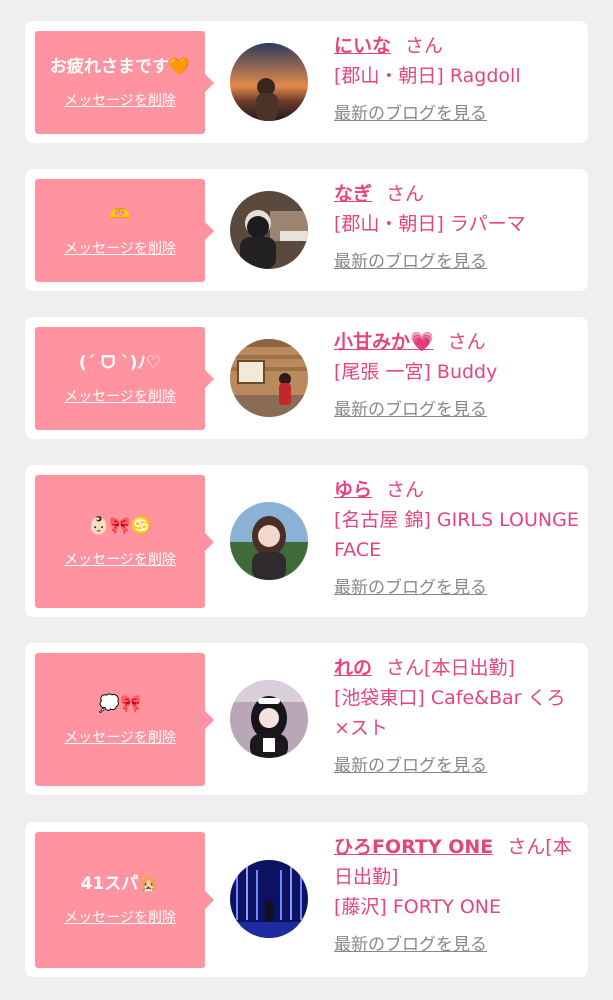 This screenshot has height=1000, width=613. Describe the element at coordinates (120, 884) in the screenshot. I see `message-text: 41スパ🐹` at that location.